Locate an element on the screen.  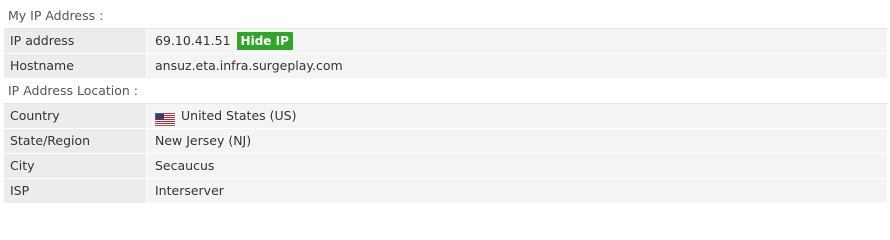
city-value-cell: Secaucus is located at coordinates (517, 166).